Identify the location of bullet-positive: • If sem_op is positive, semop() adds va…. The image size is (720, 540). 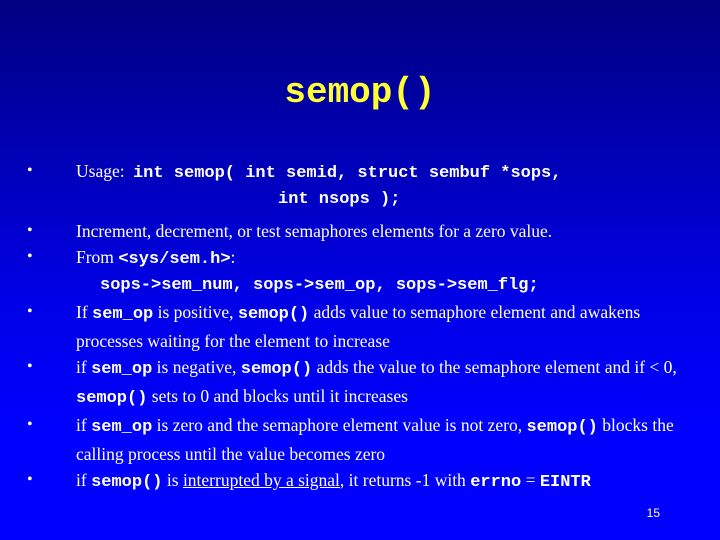
(364, 326).